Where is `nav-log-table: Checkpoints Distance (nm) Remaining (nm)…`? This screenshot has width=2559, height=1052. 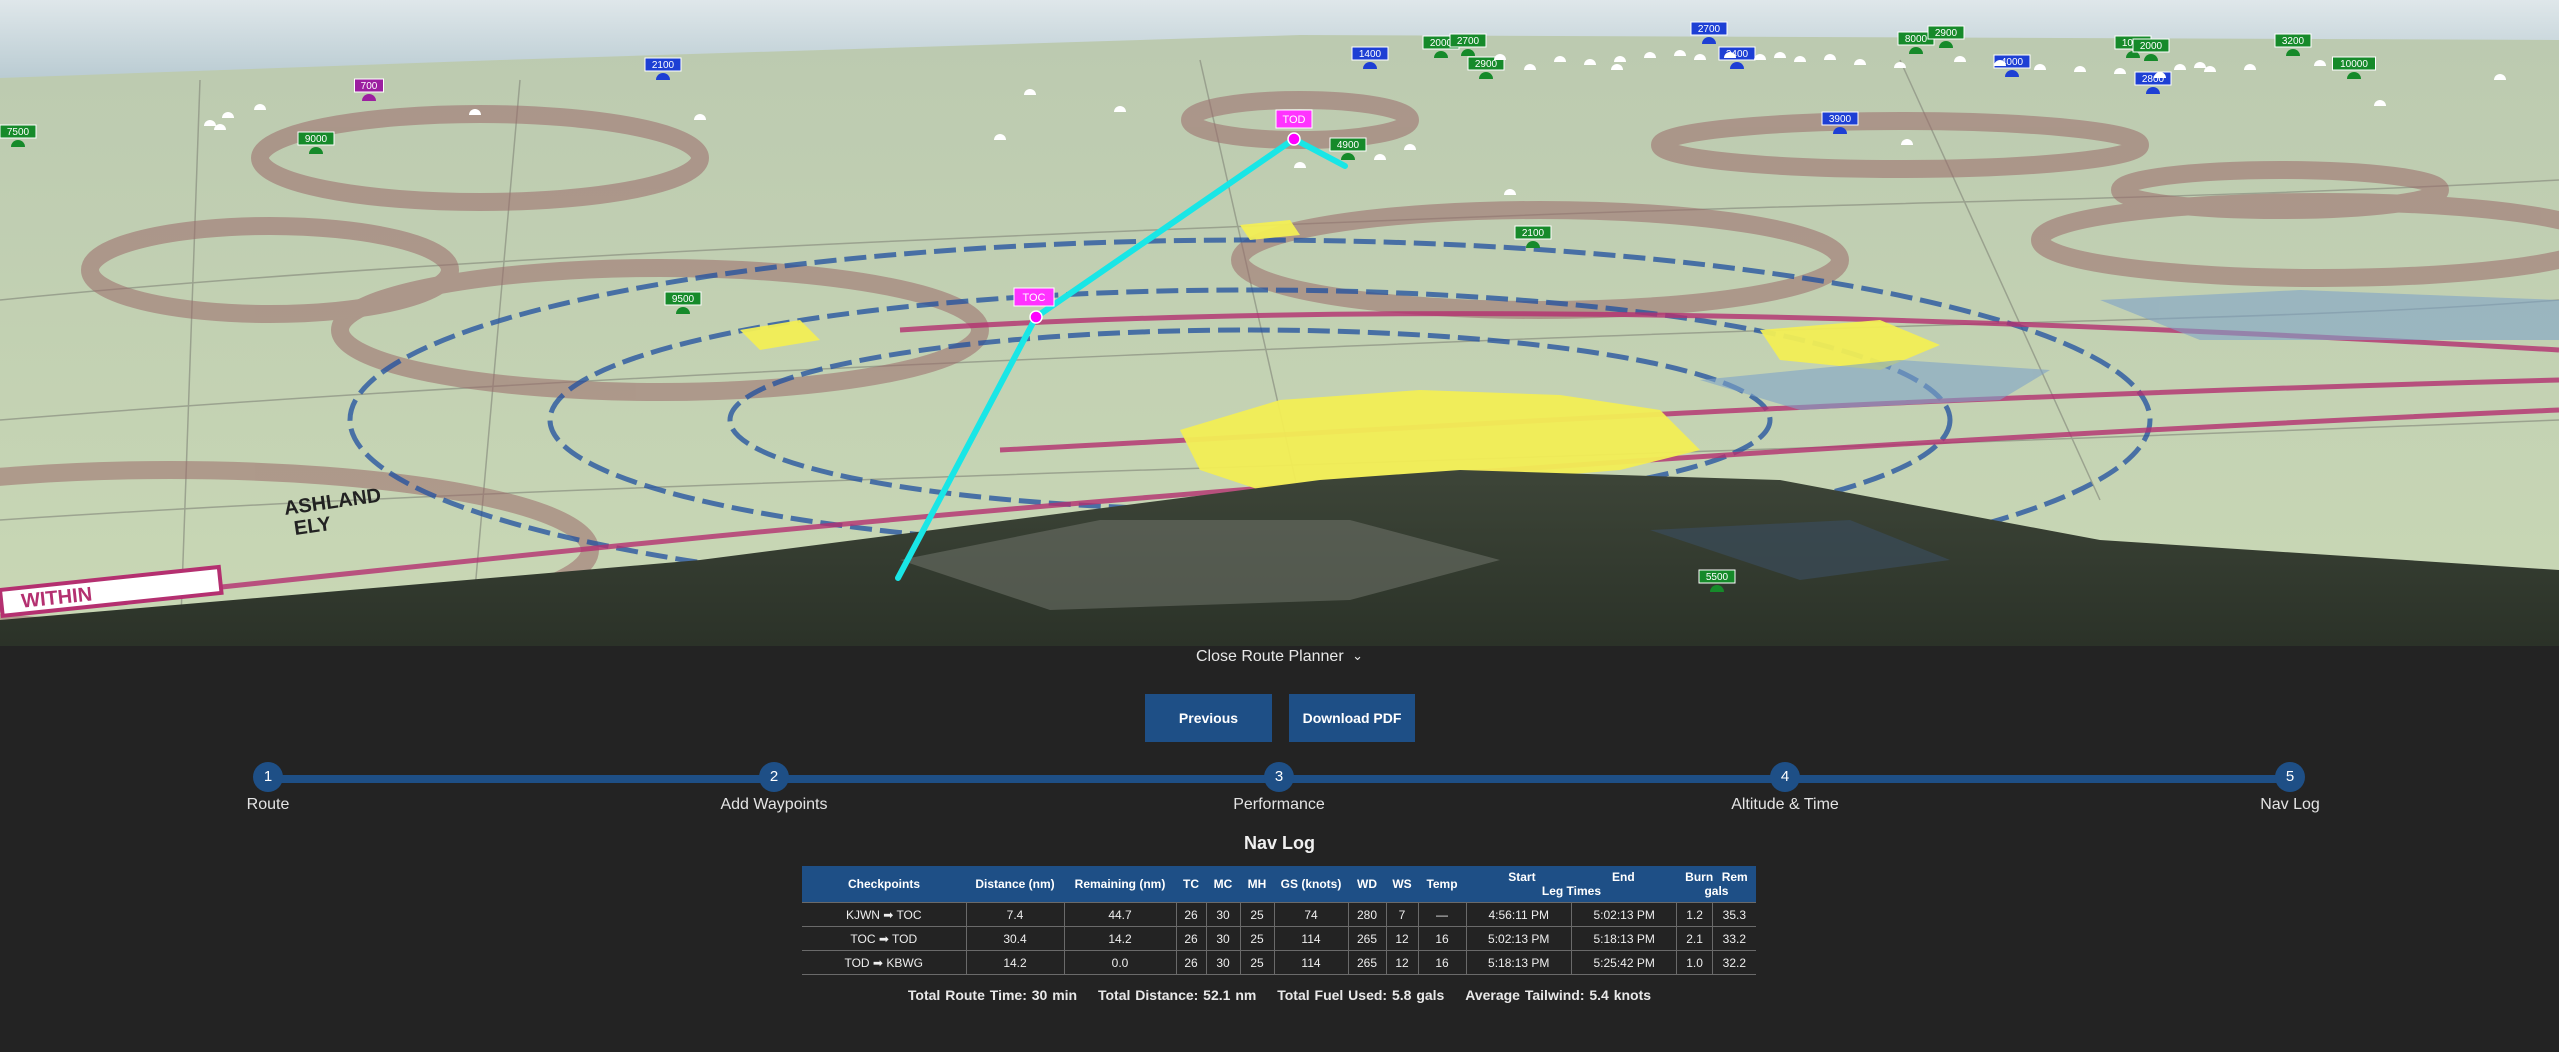 nav-log-table: Checkpoints Distance (nm) Remaining (nm)… is located at coordinates (1279, 920).